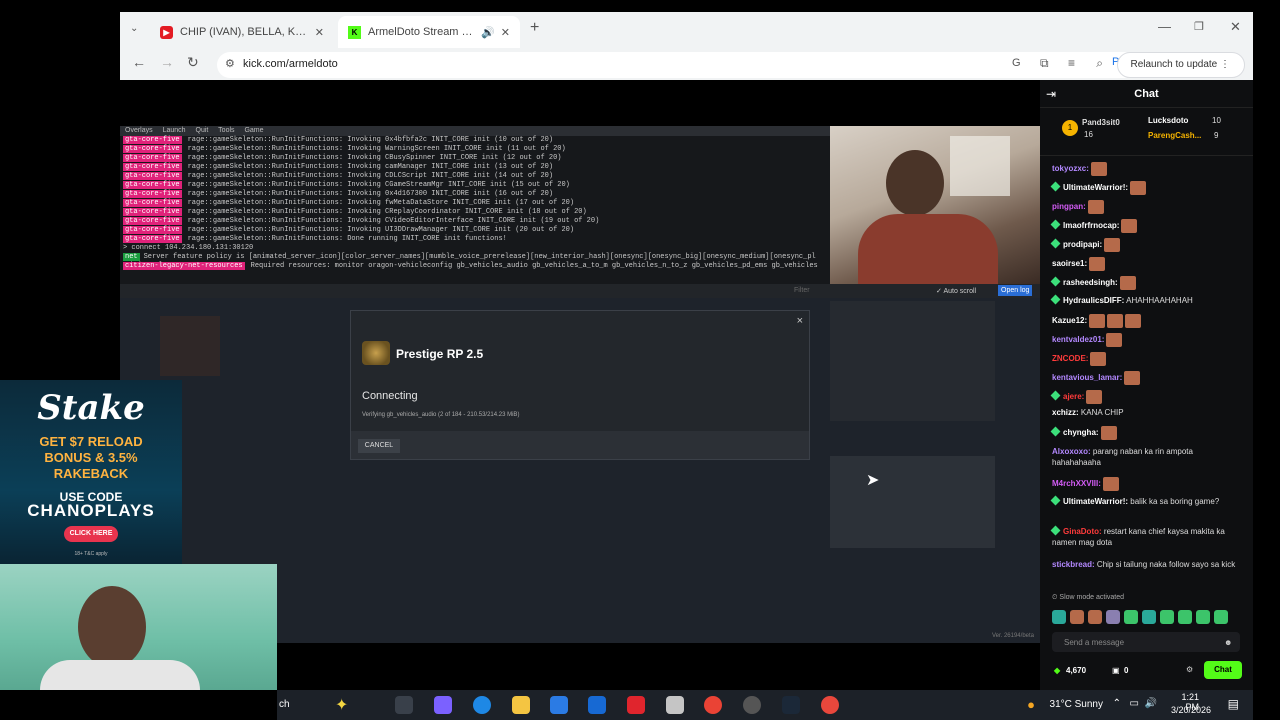 This screenshot has width=1280, height=720. What do you see at coordinates (1090, 282) in the screenshot?
I see `chat-username: rasheedsingh:` at bounding box center [1090, 282].